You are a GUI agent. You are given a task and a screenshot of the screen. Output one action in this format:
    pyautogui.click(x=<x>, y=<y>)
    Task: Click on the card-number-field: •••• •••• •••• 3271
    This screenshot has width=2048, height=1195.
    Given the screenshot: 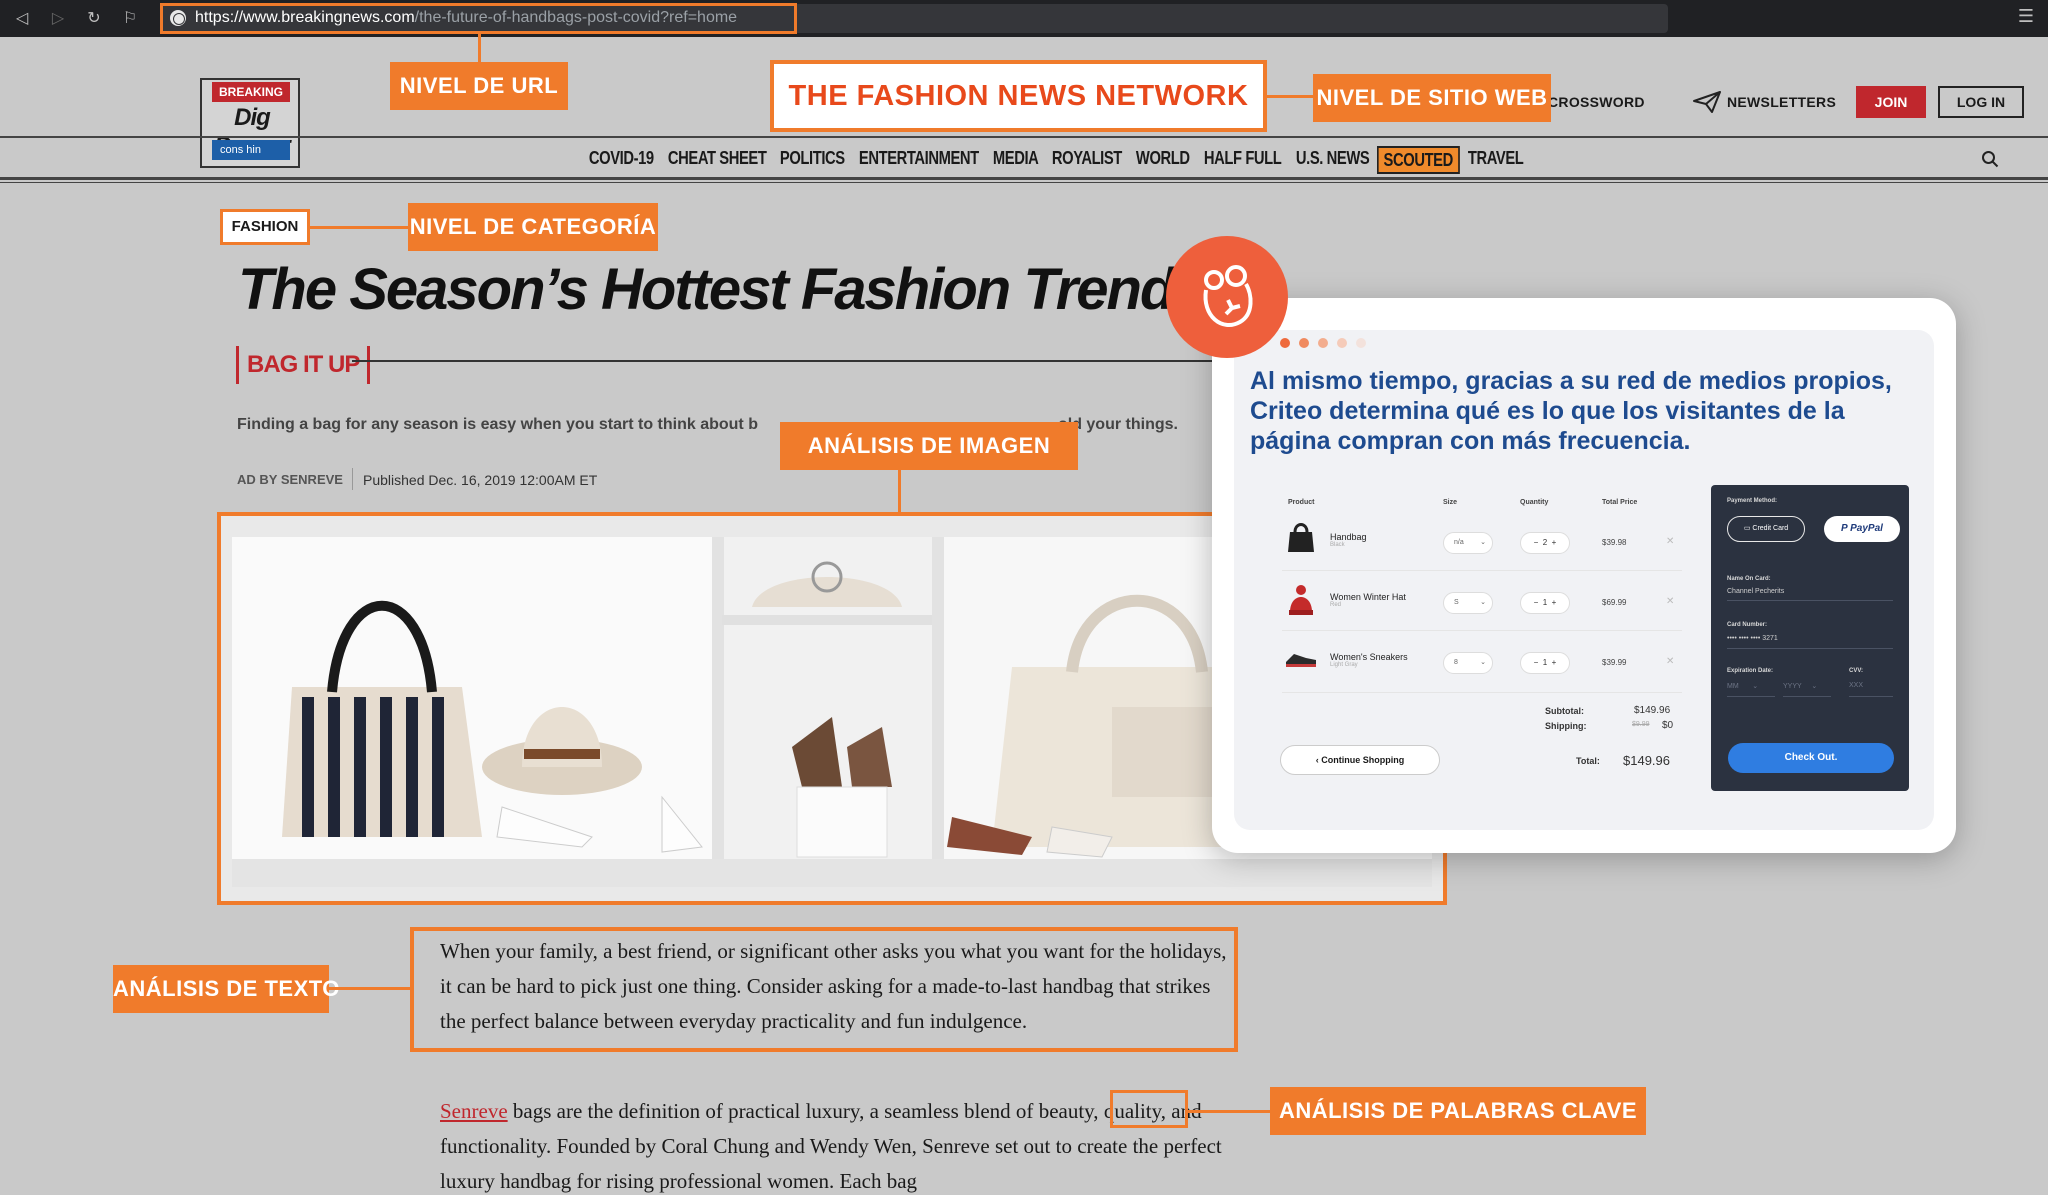 What is the action you would take?
    pyautogui.click(x=1752, y=638)
    